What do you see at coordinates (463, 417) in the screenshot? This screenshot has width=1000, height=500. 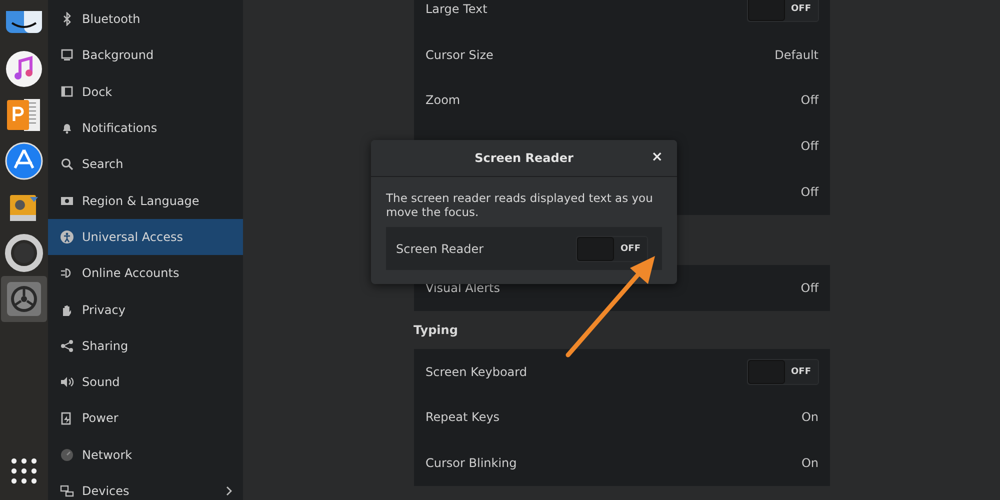 I see `row-label: Repeat Keys` at bounding box center [463, 417].